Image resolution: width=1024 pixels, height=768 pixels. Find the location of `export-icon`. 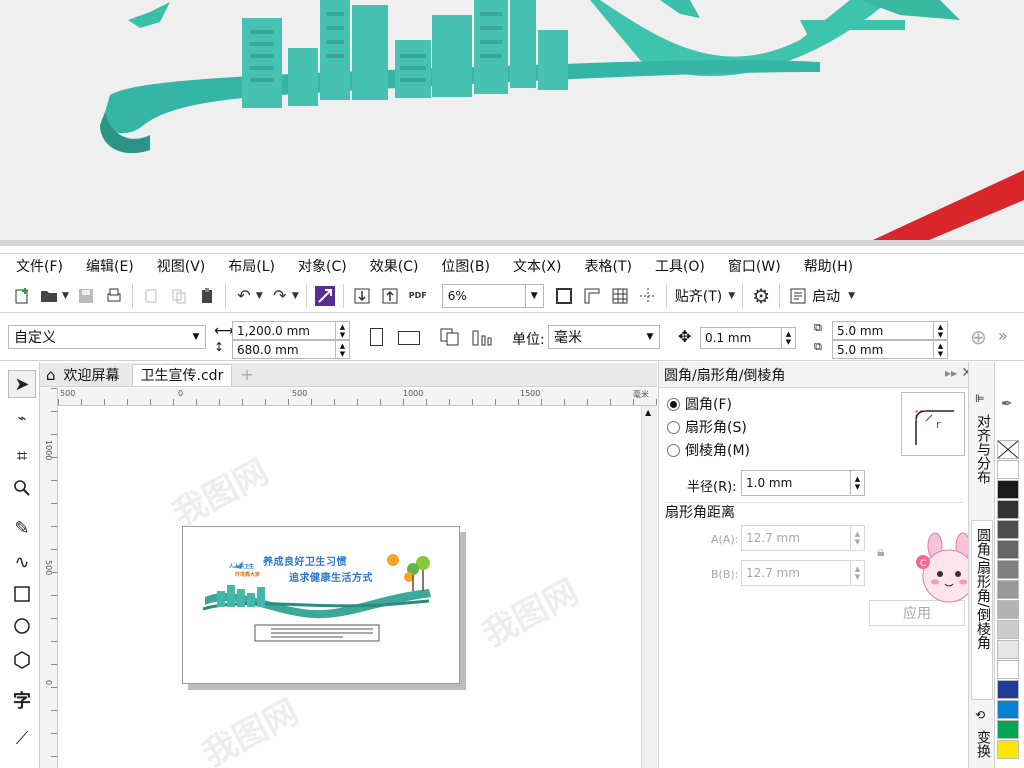

export-icon is located at coordinates (390, 296).